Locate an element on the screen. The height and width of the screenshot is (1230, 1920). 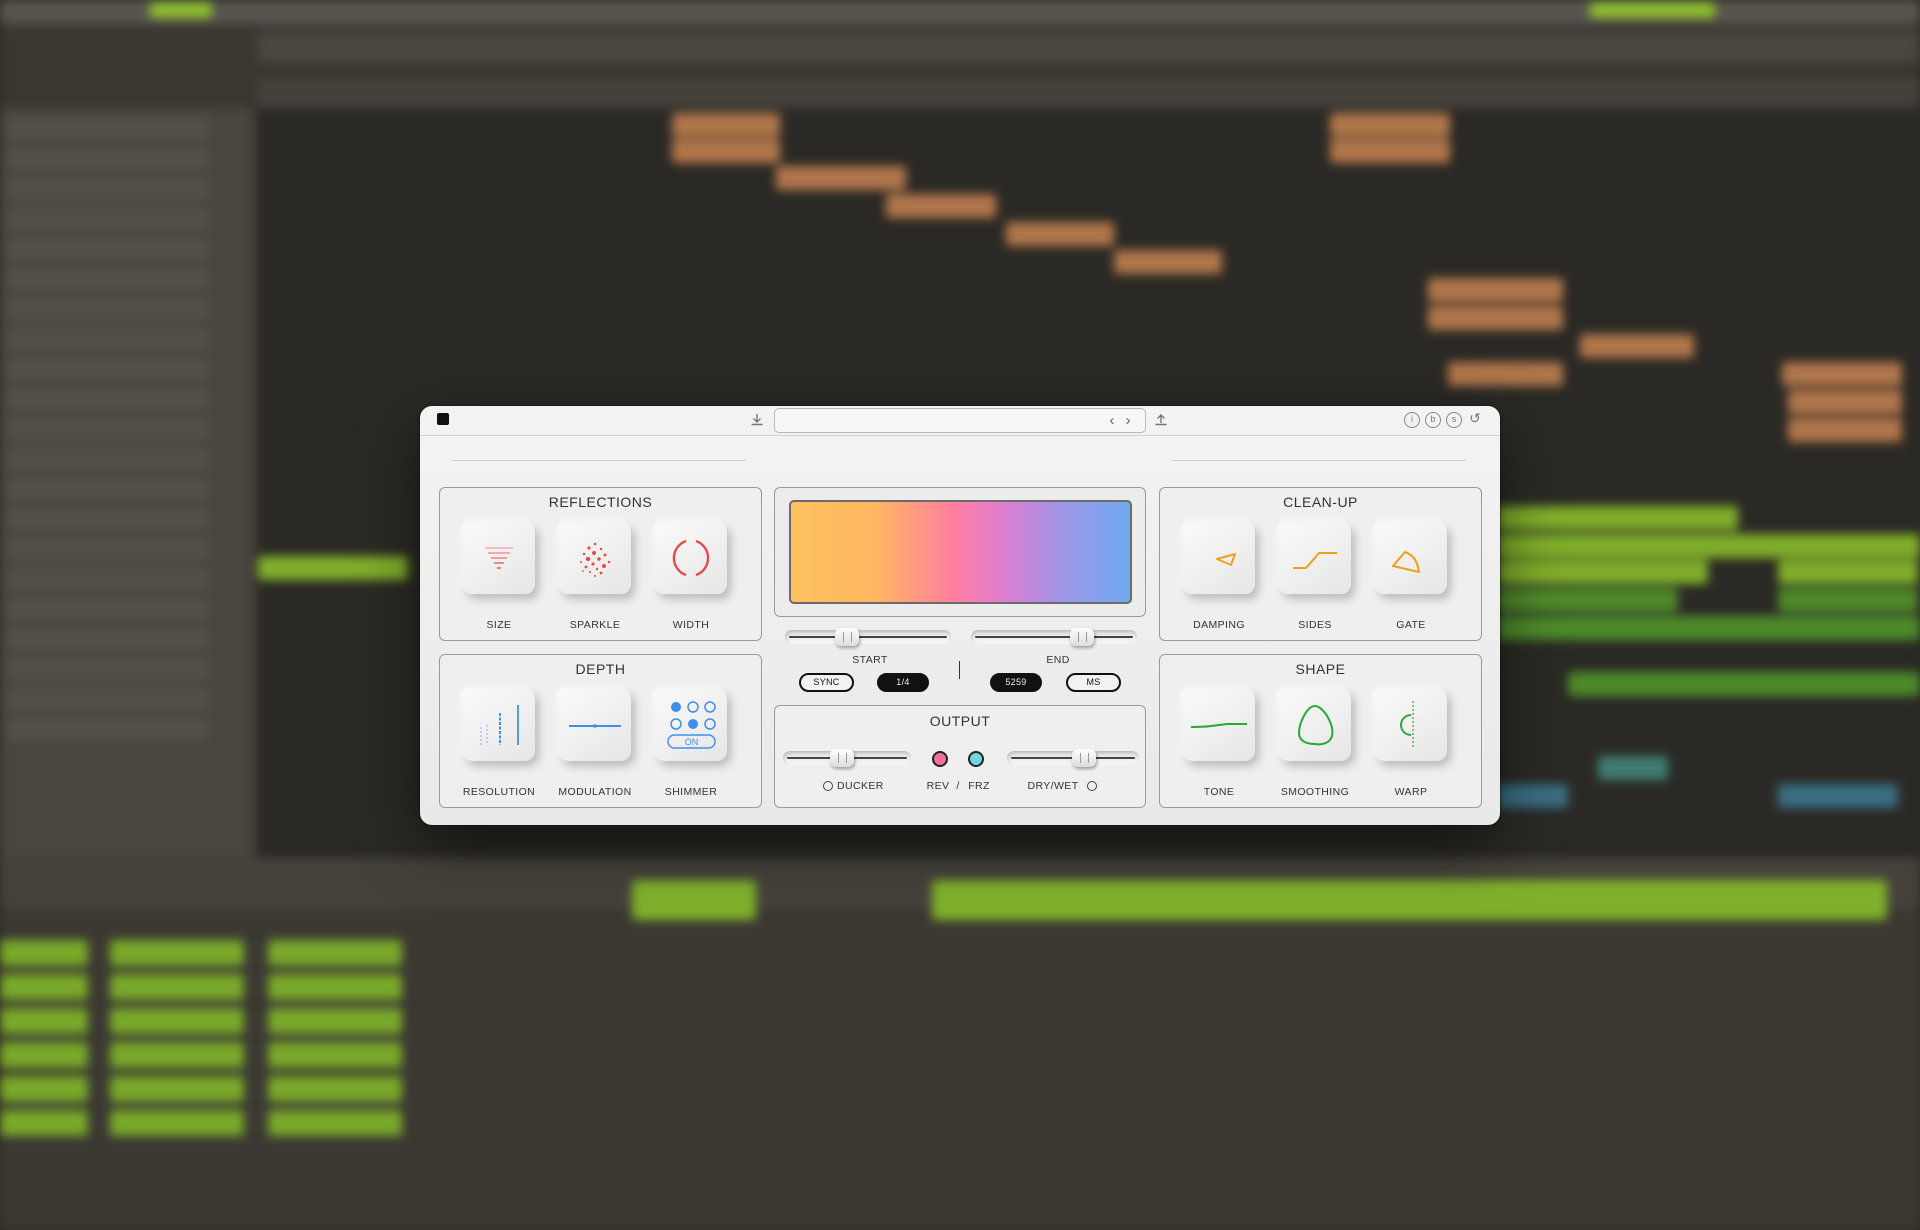
damping-button is located at coordinates (1219, 558).